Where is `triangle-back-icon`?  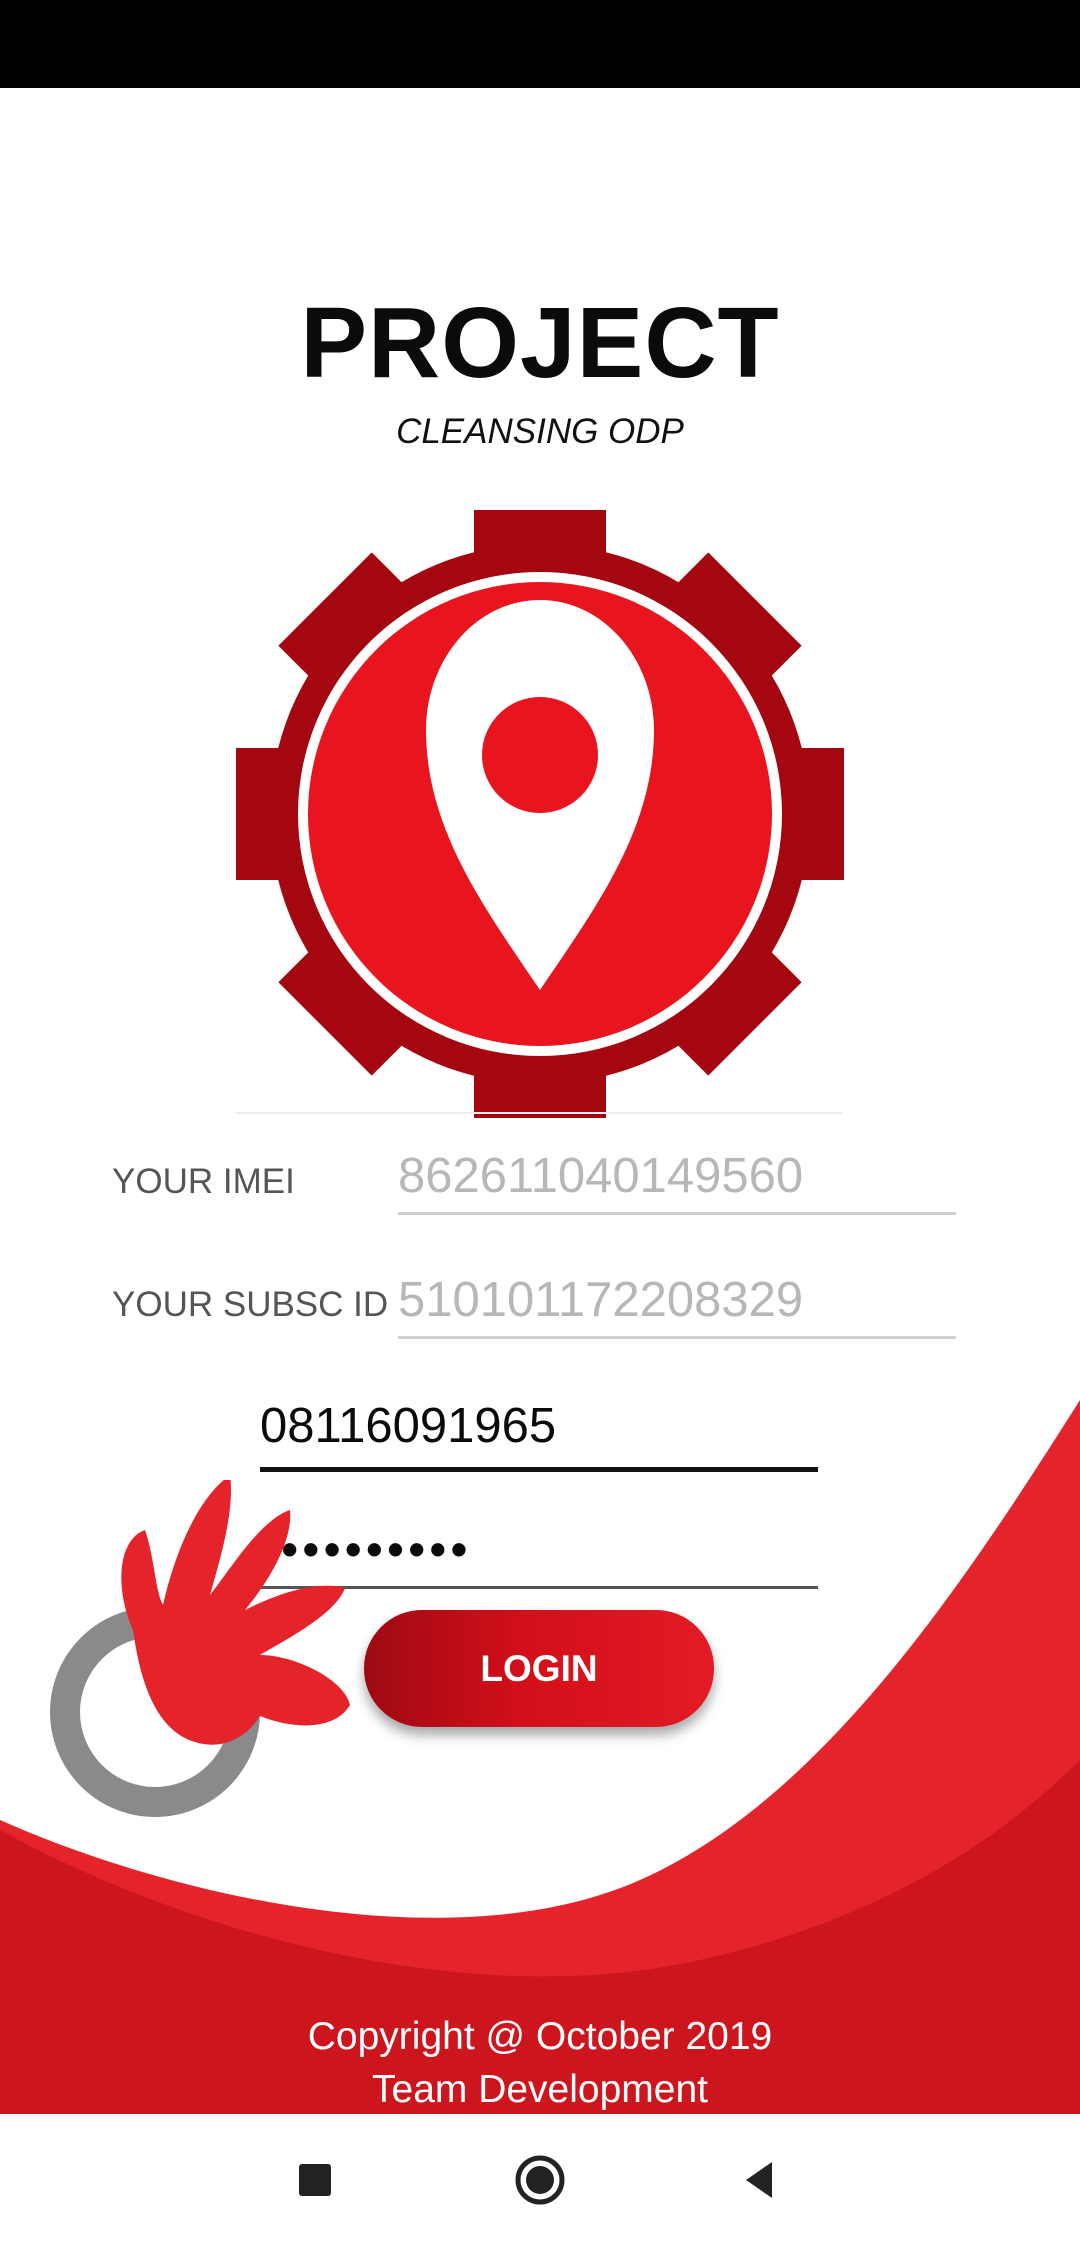 triangle-back-icon is located at coordinates (759, 2180).